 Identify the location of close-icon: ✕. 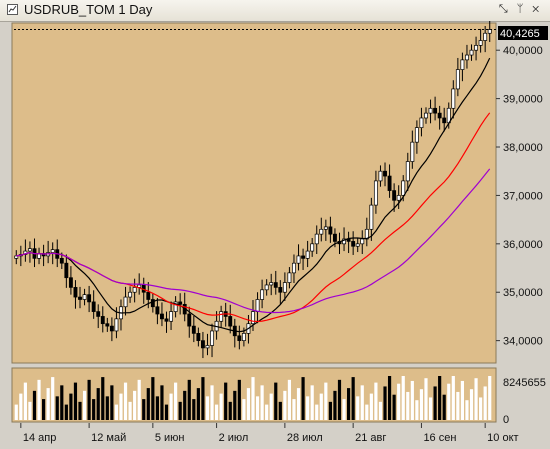
(537, 9).